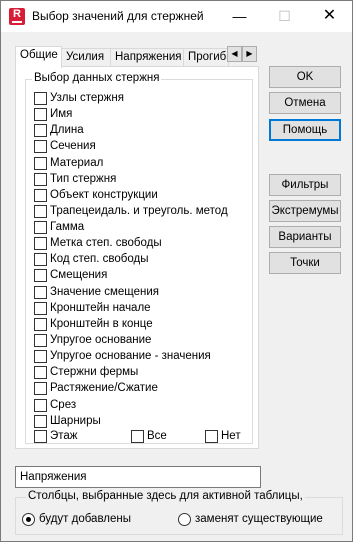 The image size is (353, 542). What do you see at coordinates (147, 57) in the screenshot?
I see `tab-stresses: Напряжения` at bounding box center [147, 57].